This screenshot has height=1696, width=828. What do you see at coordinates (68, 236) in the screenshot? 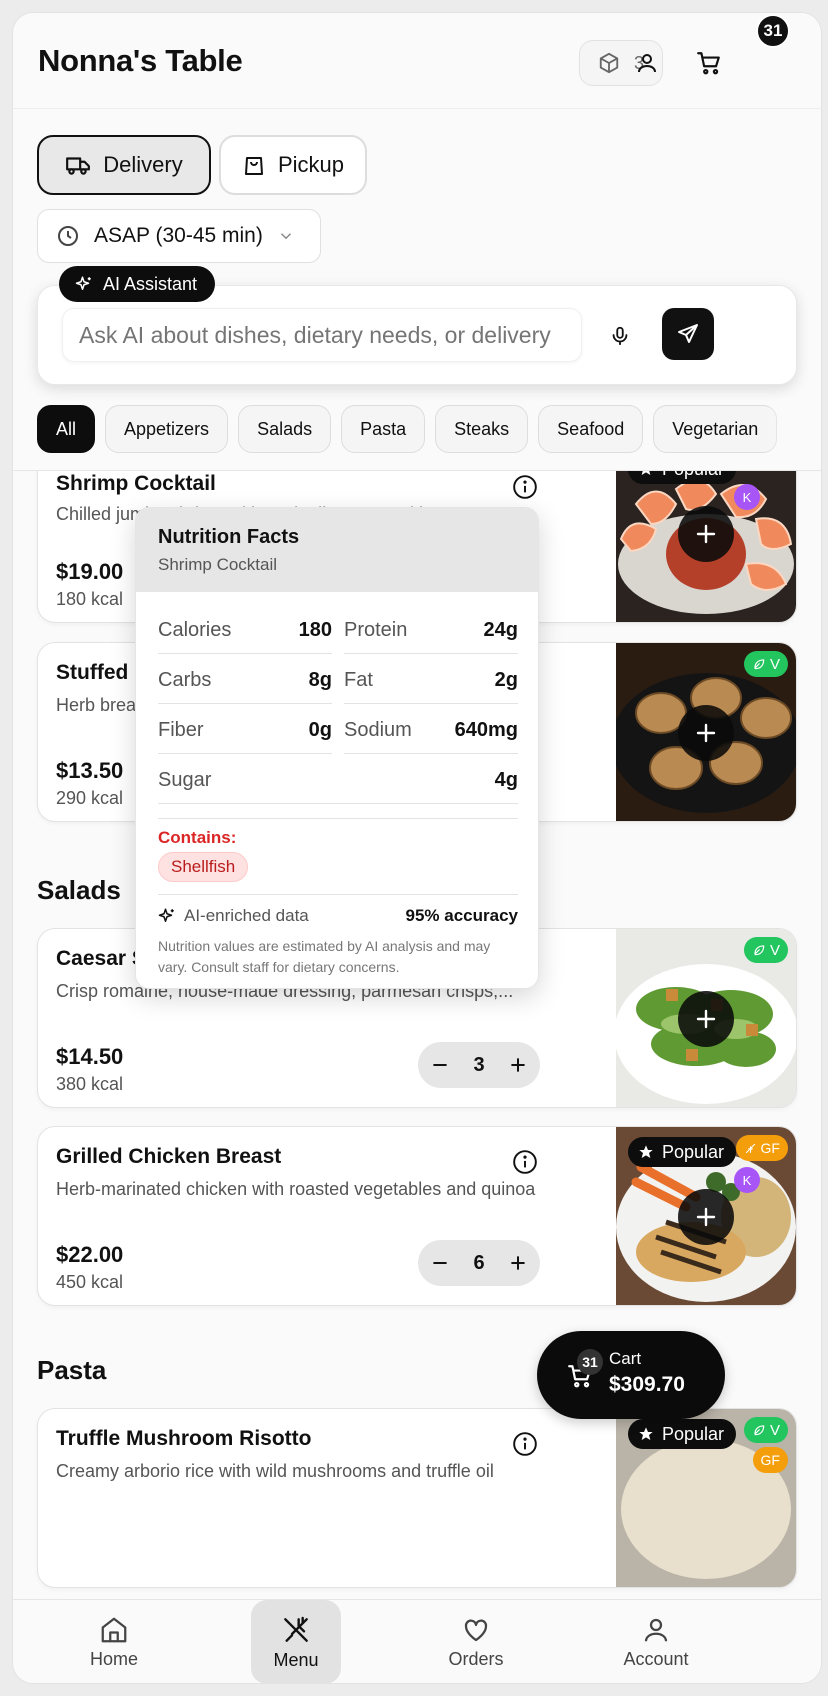
I see `clock-icon` at bounding box center [68, 236].